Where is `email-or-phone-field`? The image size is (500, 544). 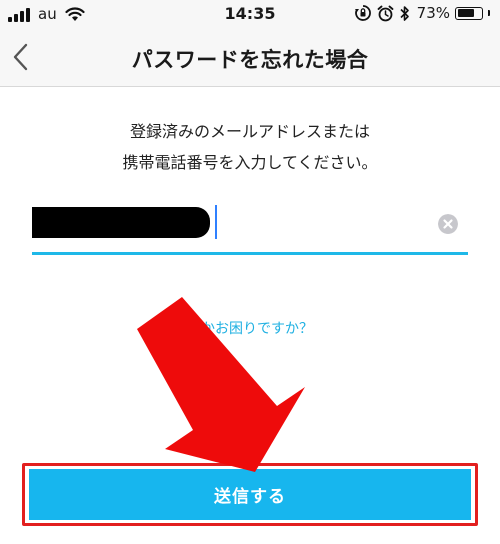
email-or-phone-field is located at coordinates (250, 226).